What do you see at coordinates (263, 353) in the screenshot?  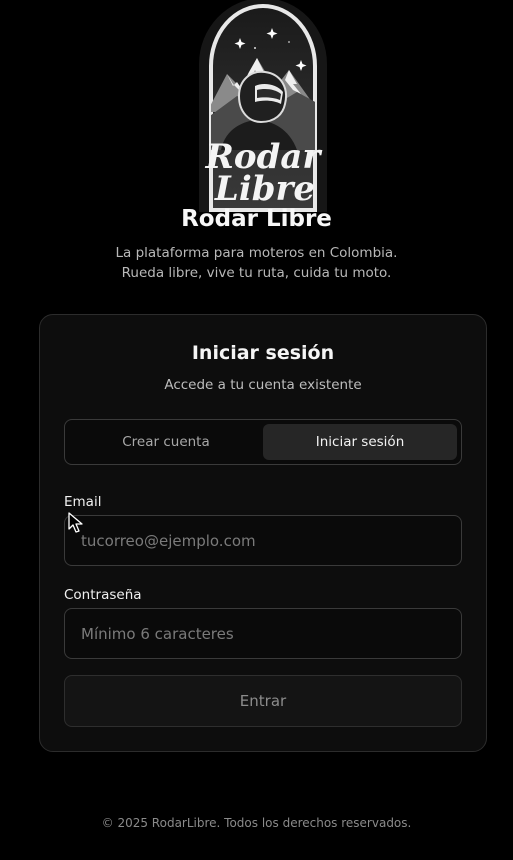 I see `card-title: Iniciar sesión` at bounding box center [263, 353].